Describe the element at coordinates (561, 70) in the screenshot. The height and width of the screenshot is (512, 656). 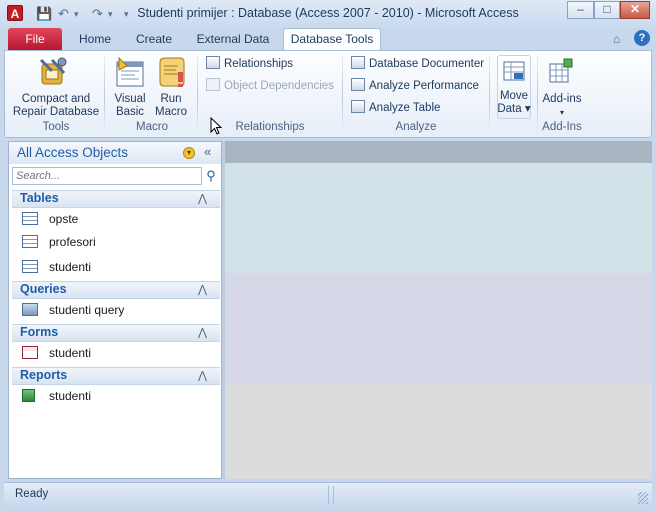
I see `add-ins-icon` at that location.